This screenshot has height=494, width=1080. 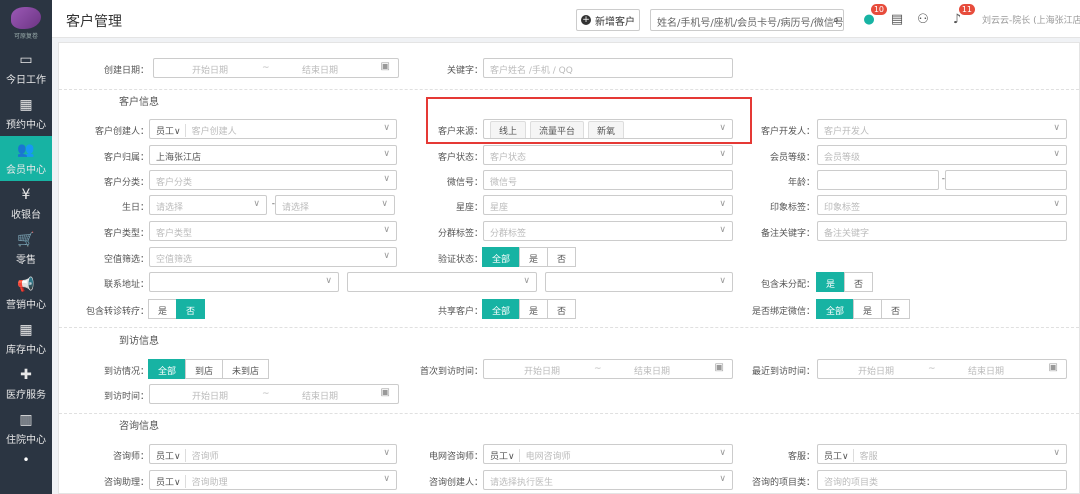 What do you see at coordinates (455, 457) in the screenshot?
I see `net-consultant-label: 电网咨询师：` at bounding box center [455, 457].